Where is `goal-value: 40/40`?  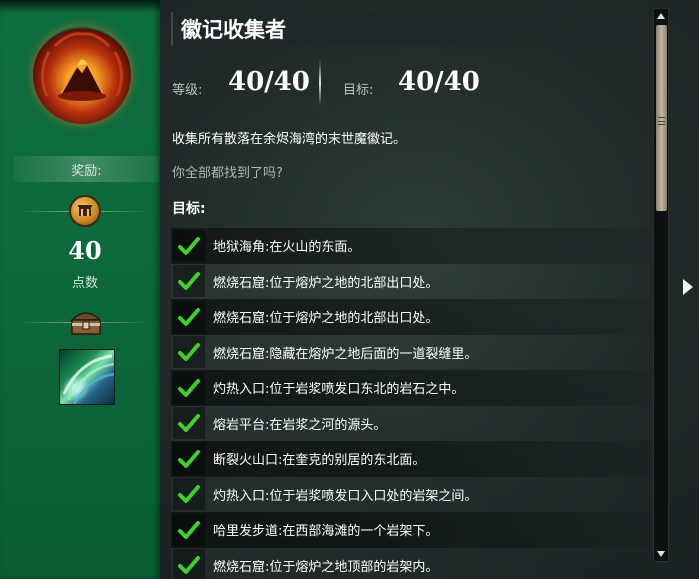 goal-value: 40/40 is located at coordinates (439, 82).